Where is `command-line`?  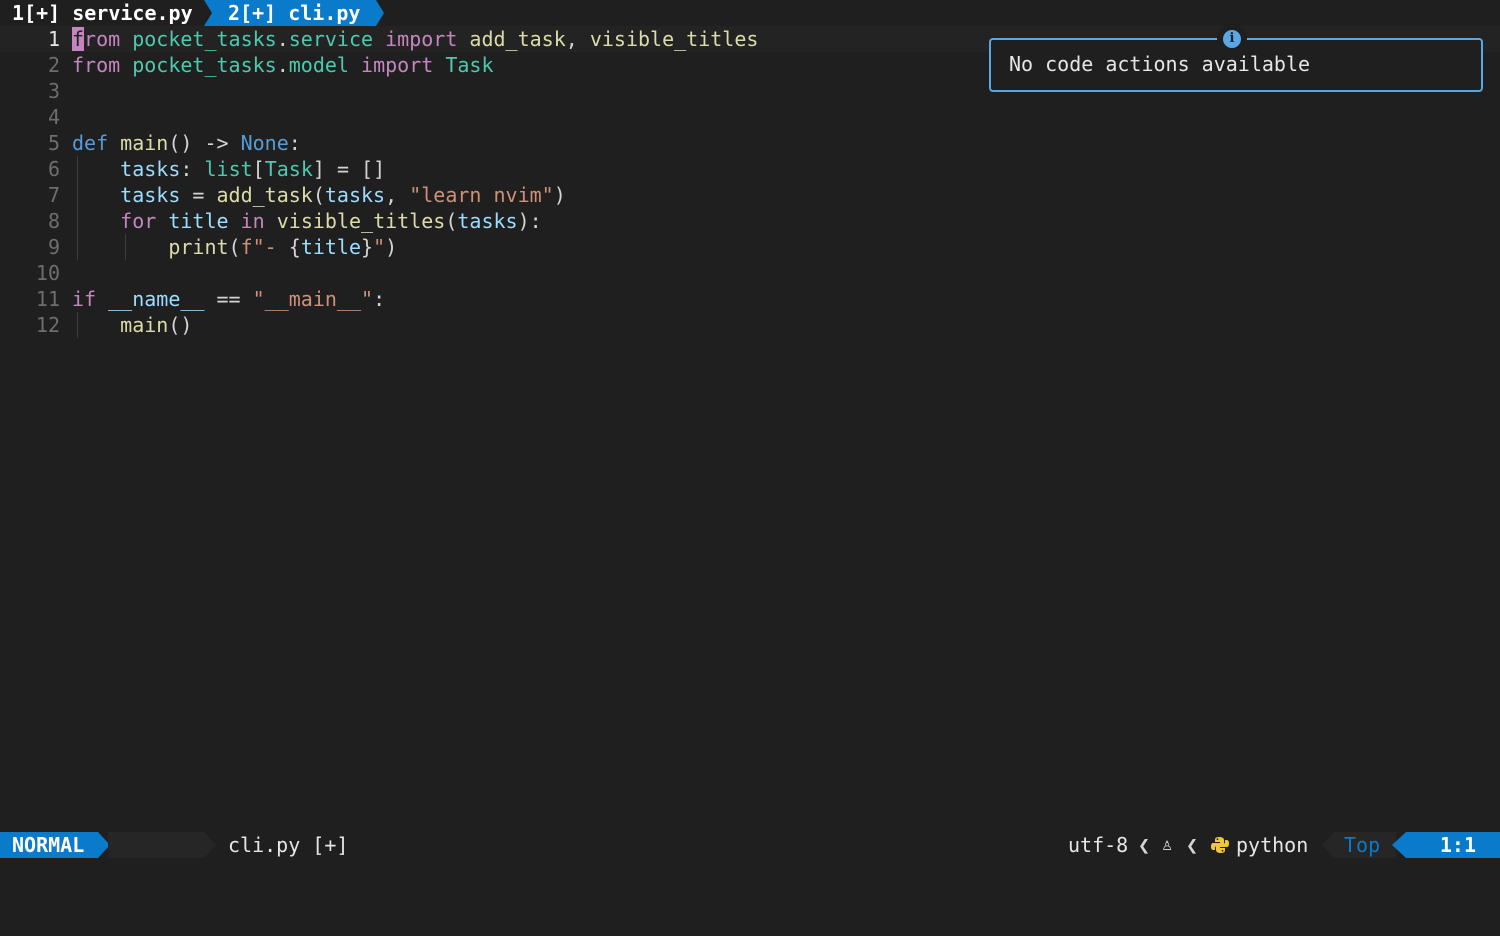 command-line is located at coordinates (750, 871).